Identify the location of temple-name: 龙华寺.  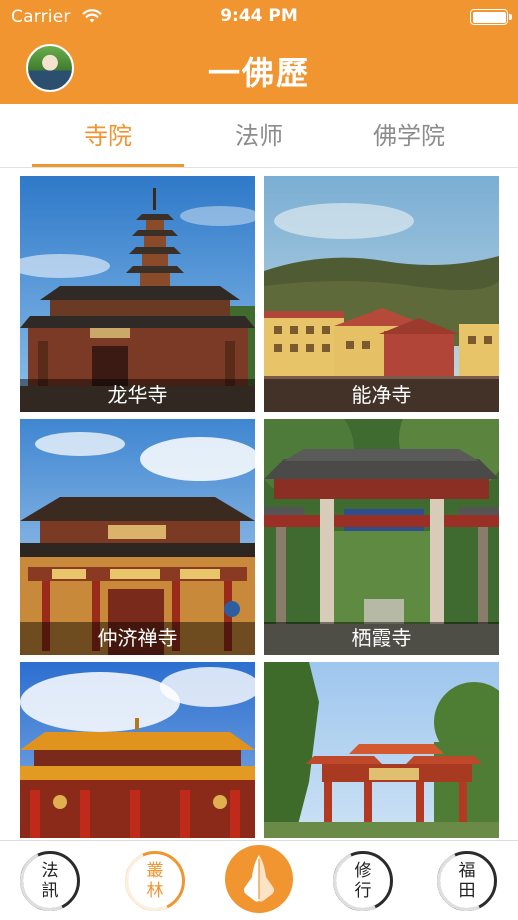
(137, 395).